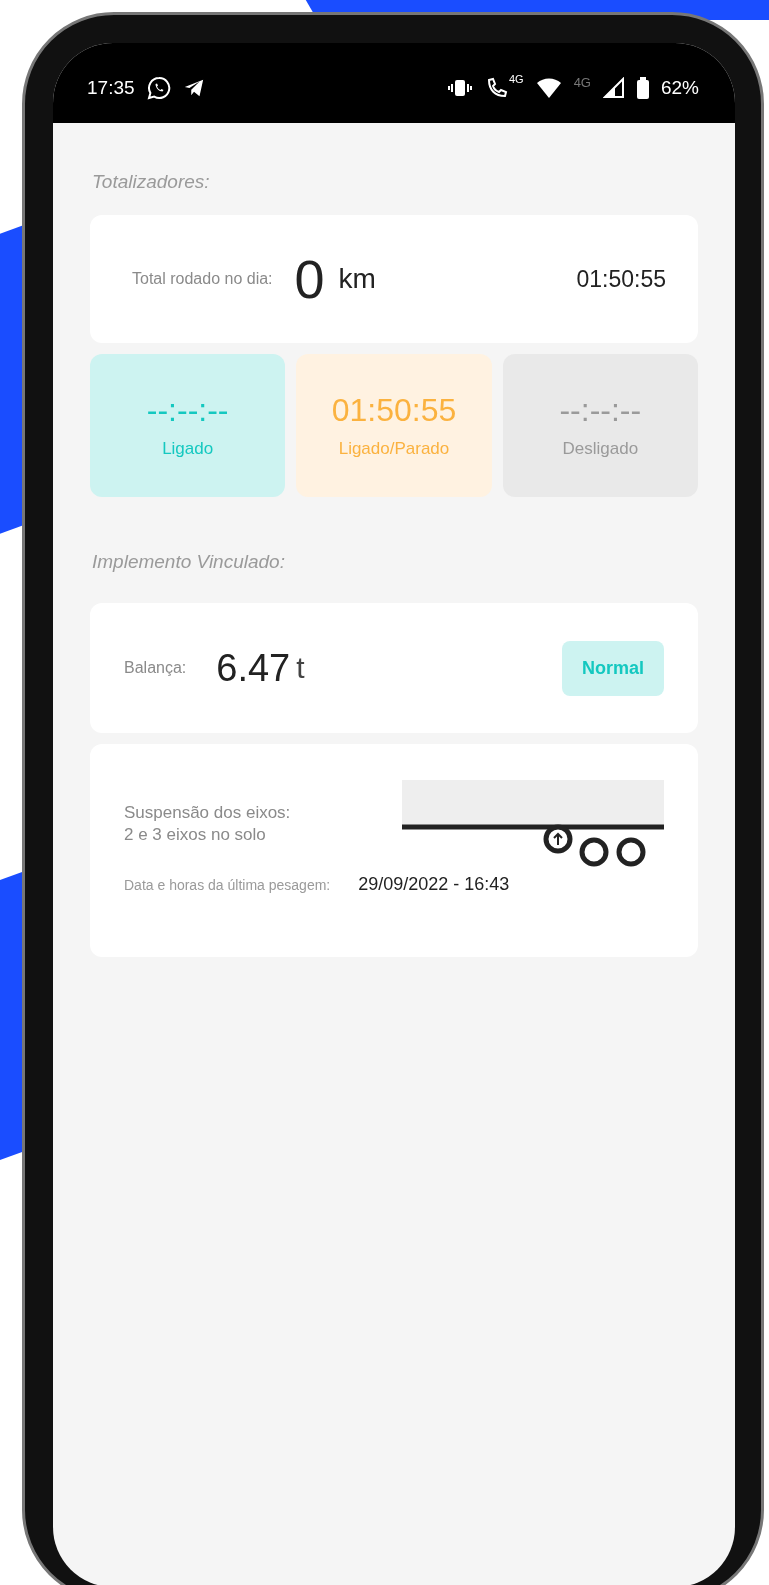 This screenshot has height=1585, width=769. Describe the element at coordinates (151, 182) in the screenshot. I see `section-heading: Totalizadores:` at that location.